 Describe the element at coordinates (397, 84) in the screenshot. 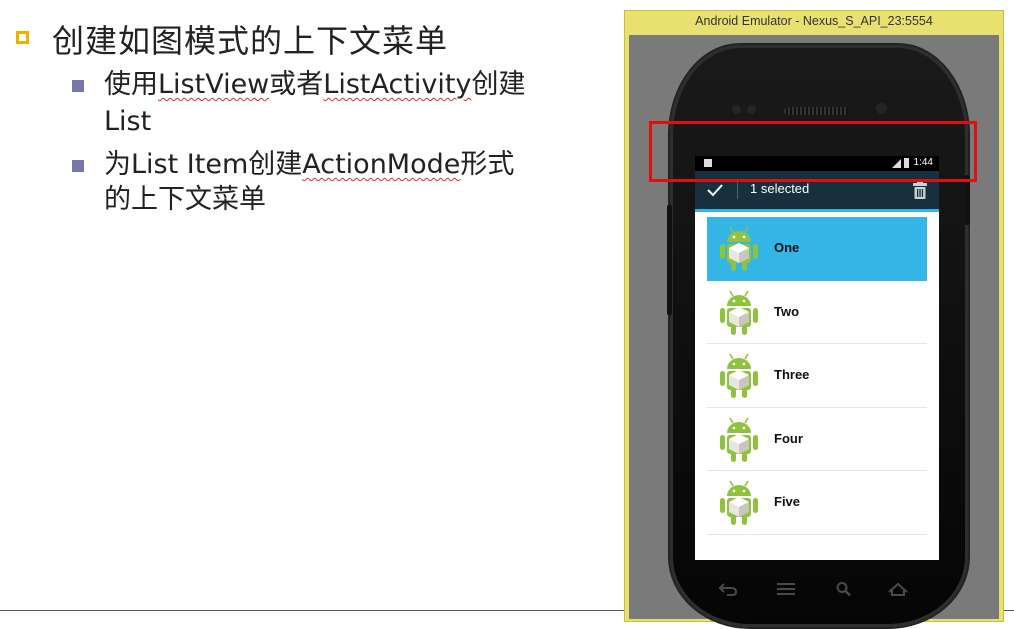

I see `bullet-1-listactivity: ListActivity` at that location.